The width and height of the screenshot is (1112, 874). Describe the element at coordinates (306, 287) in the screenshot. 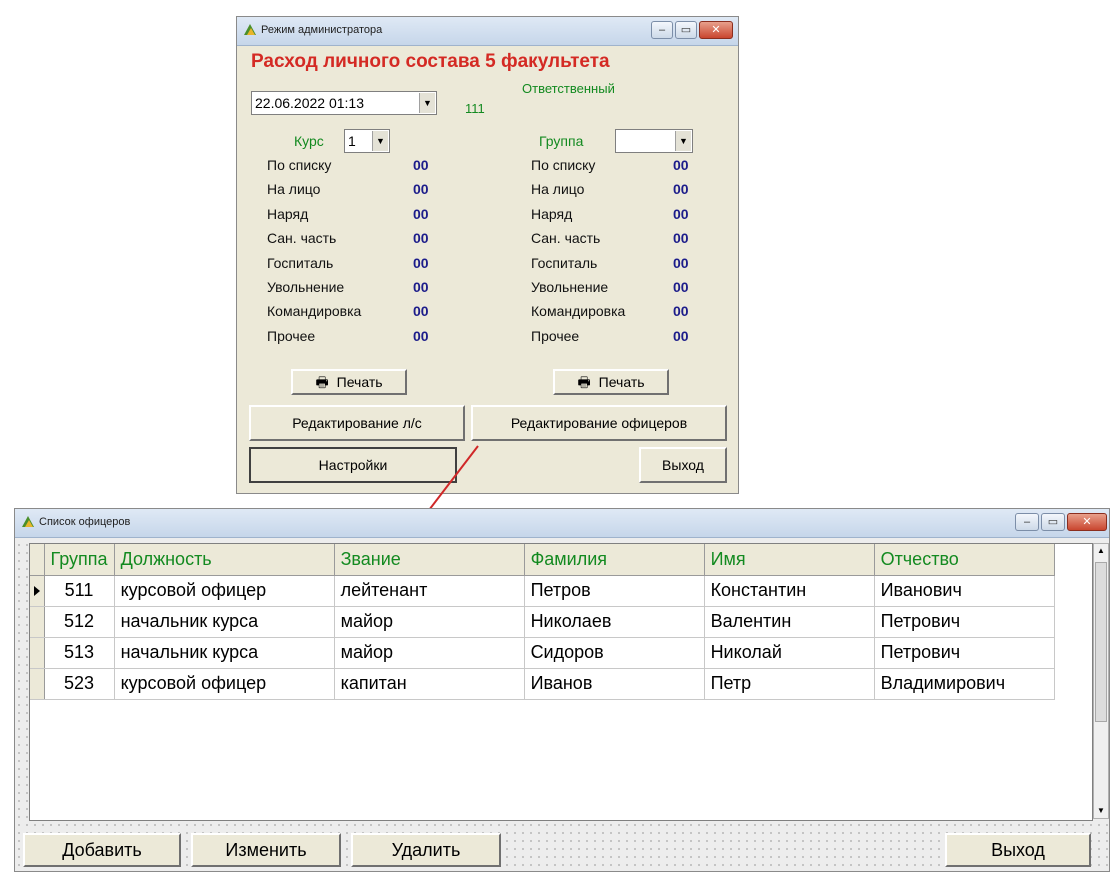

I see `course-stat-label: Увольнение` at that location.